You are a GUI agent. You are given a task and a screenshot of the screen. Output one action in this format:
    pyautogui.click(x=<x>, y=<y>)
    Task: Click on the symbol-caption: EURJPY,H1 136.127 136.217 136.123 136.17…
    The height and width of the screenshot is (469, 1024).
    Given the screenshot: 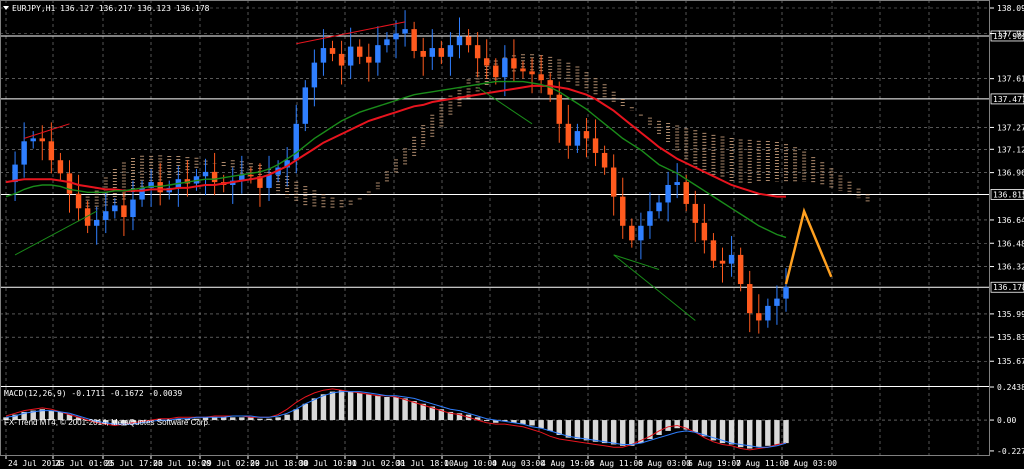 What is the action you would take?
    pyautogui.click(x=111, y=8)
    